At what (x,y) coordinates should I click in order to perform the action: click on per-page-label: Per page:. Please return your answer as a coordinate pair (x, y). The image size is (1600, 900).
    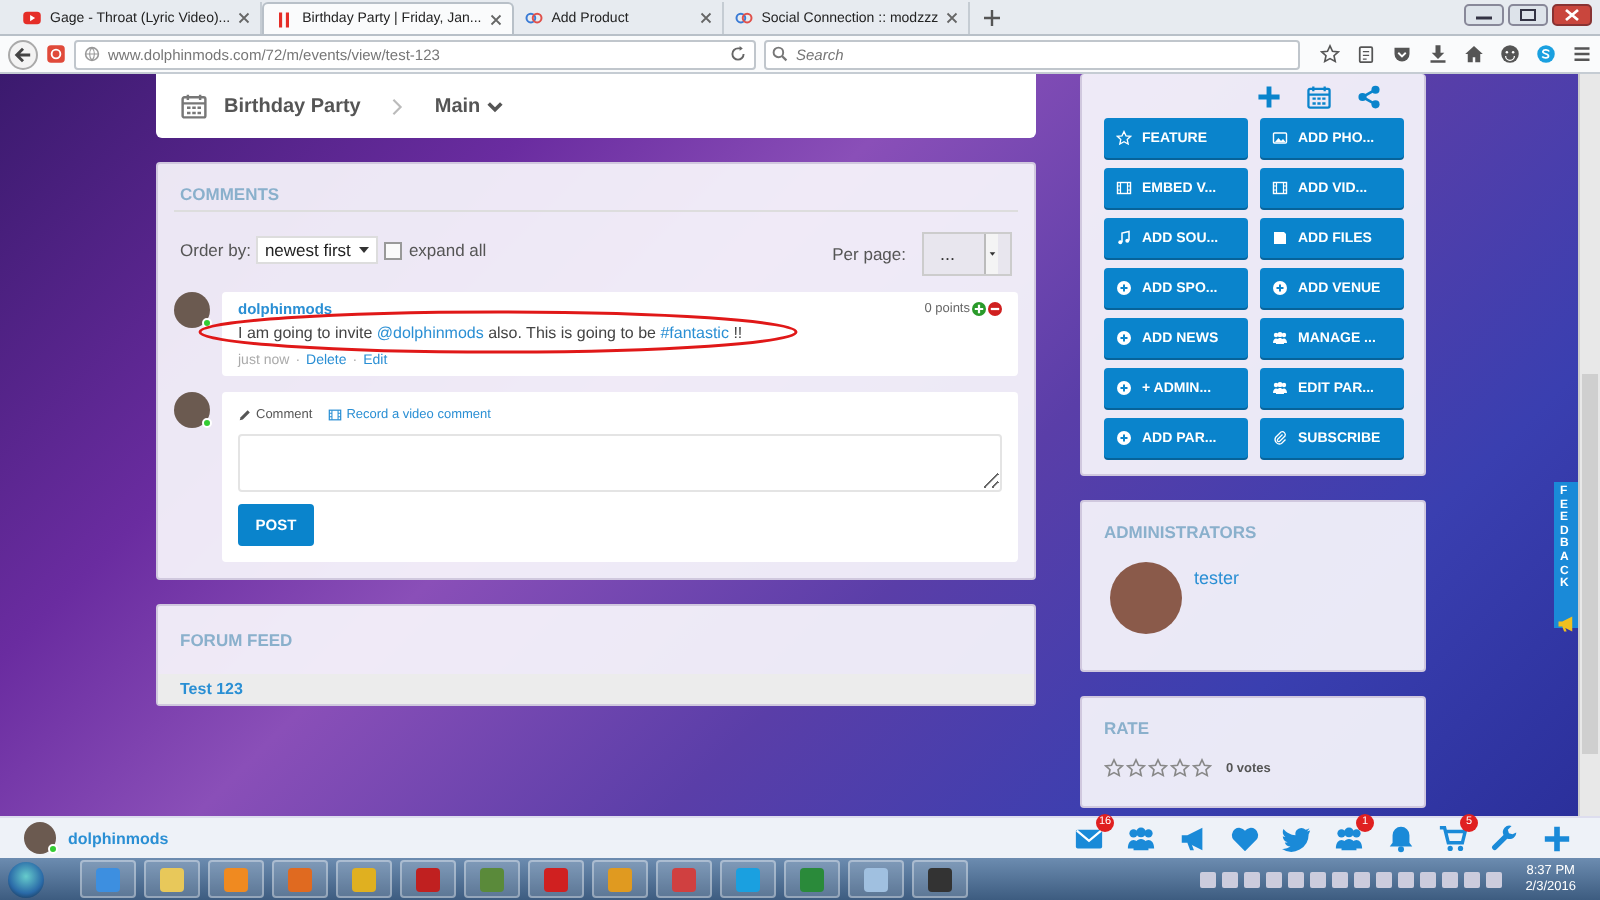
    Looking at the image, I should click on (869, 254).